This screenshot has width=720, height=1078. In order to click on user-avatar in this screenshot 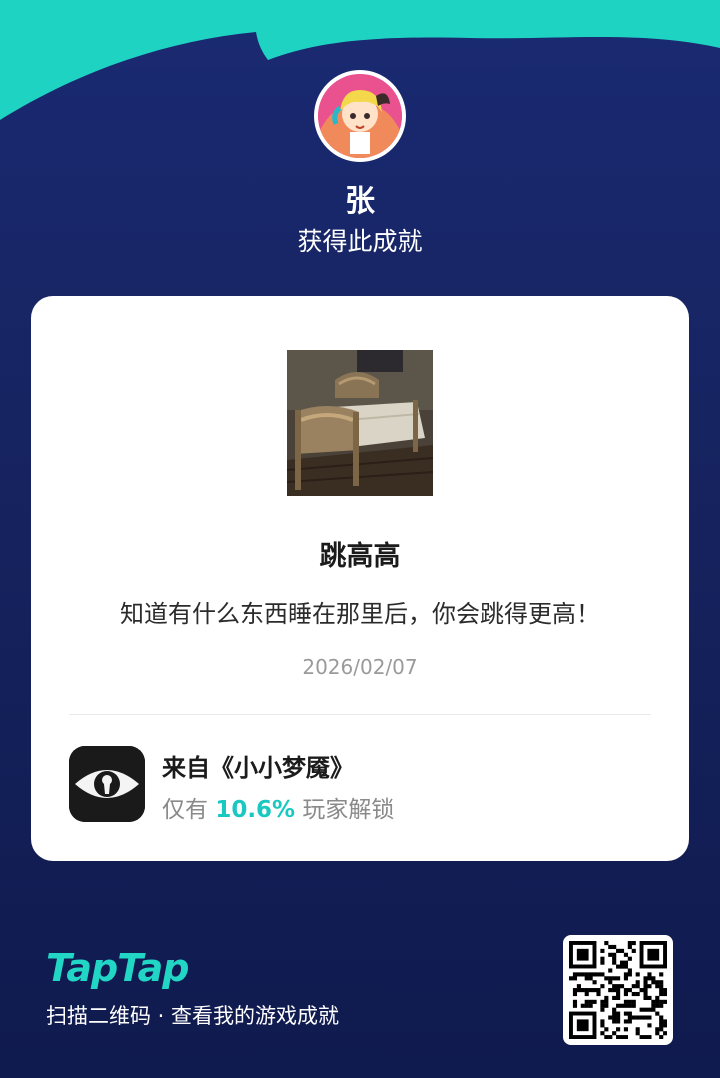, I will do `click(360, 116)`.